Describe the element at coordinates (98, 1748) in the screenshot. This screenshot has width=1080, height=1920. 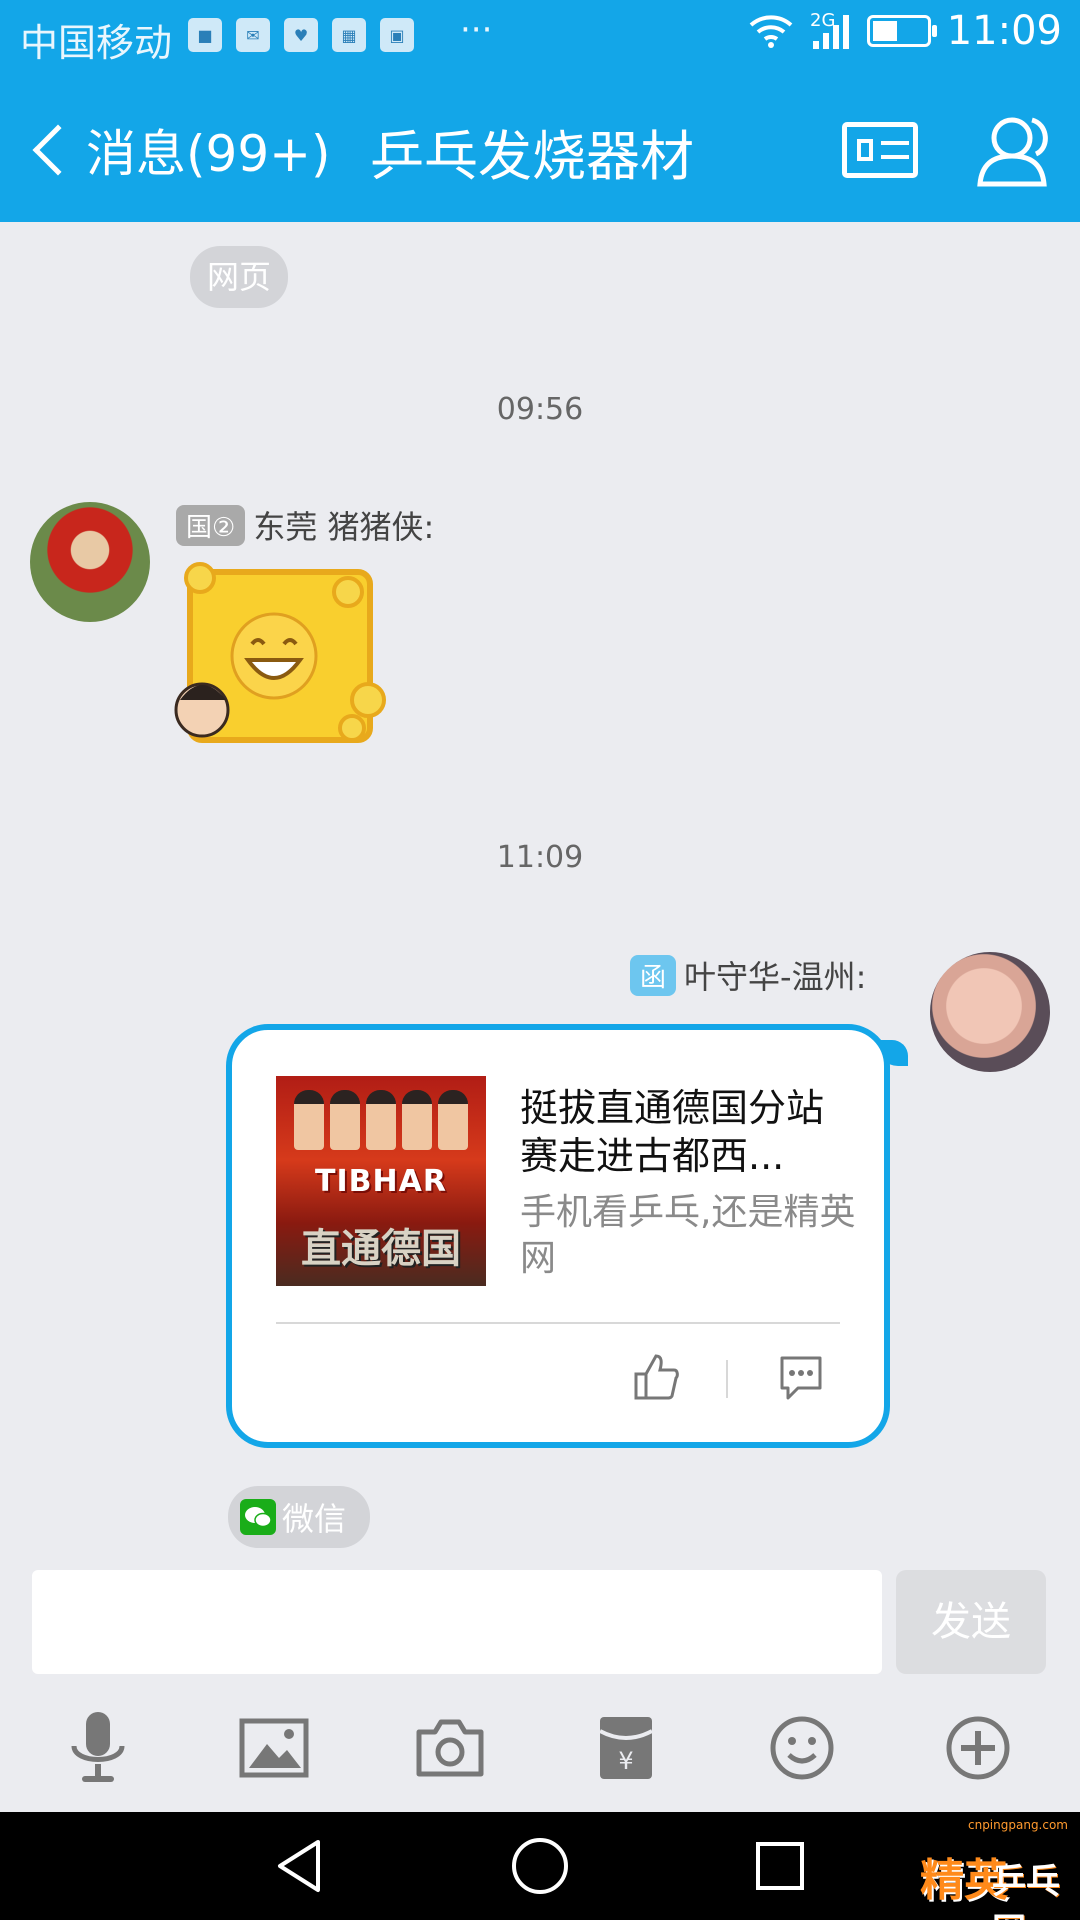
I see `microphone-icon` at that location.